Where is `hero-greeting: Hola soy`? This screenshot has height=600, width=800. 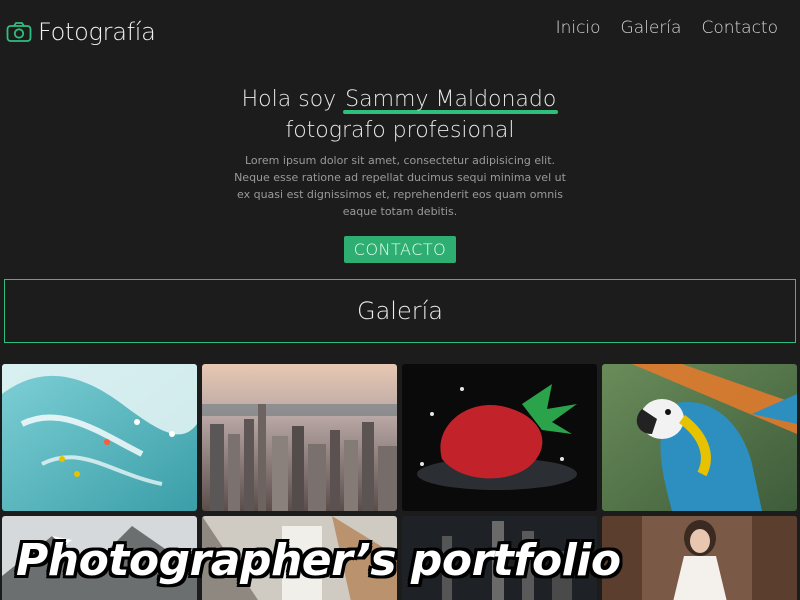
hero-greeting: Hola soy is located at coordinates (289, 99).